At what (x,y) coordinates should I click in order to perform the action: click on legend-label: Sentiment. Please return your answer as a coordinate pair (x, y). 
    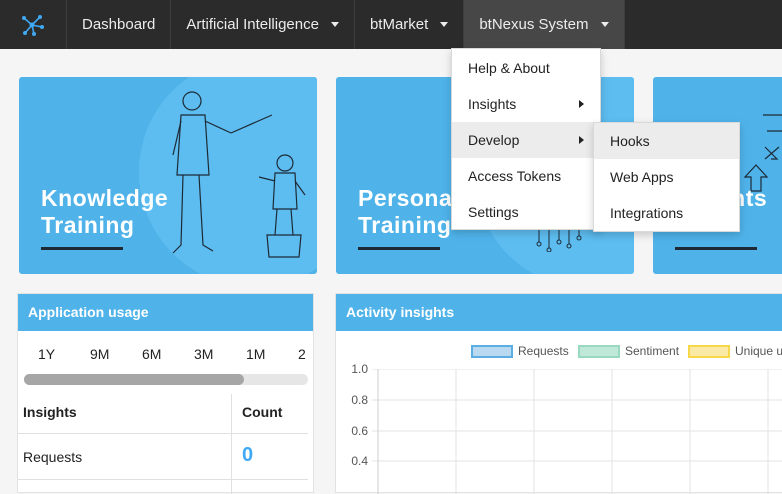
    Looking at the image, I should click on (652, 351).